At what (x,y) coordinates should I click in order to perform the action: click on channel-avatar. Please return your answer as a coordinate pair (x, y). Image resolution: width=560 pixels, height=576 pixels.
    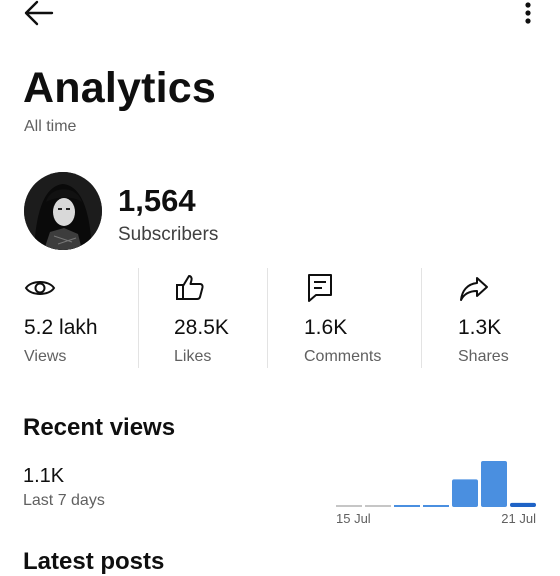
    Looking at the image, I should click on (63, 211).